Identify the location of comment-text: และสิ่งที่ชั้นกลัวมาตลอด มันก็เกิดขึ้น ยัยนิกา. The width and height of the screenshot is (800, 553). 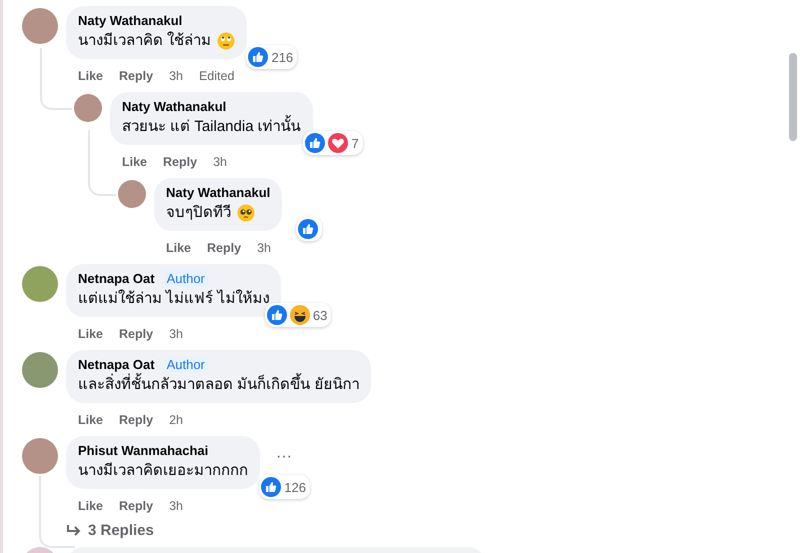
(219, 385).